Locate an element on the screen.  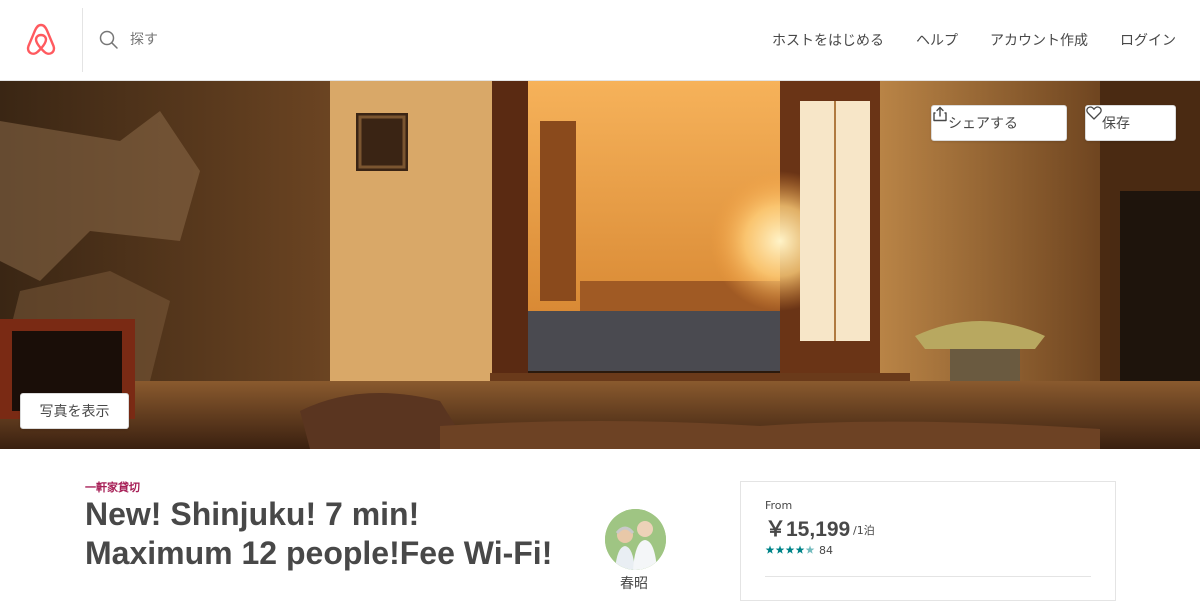
star-rating-icon is located at coordinates (790, 549).